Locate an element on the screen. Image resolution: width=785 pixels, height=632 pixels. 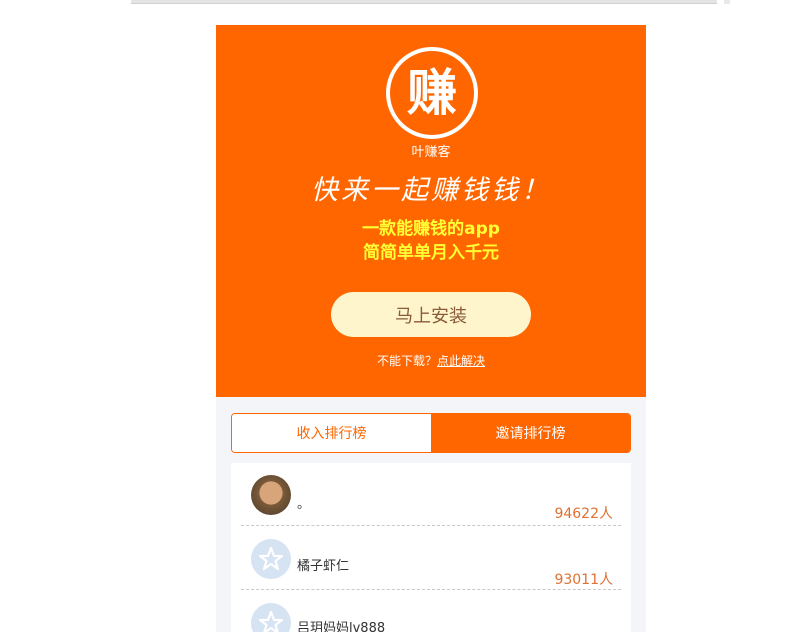
list-item: 吕玥妈妈lv888 is located at coordinates (431, 611).